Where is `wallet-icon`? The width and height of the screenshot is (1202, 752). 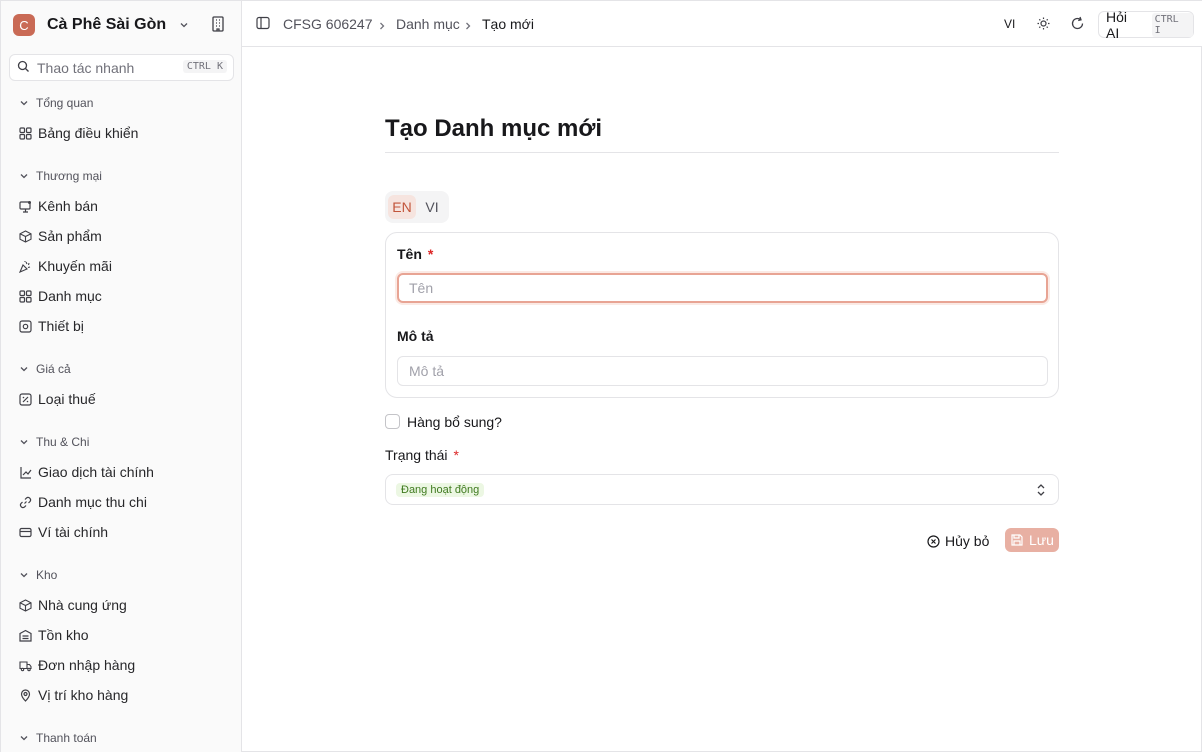
wallet-icon is located at coordinates (25, 532).